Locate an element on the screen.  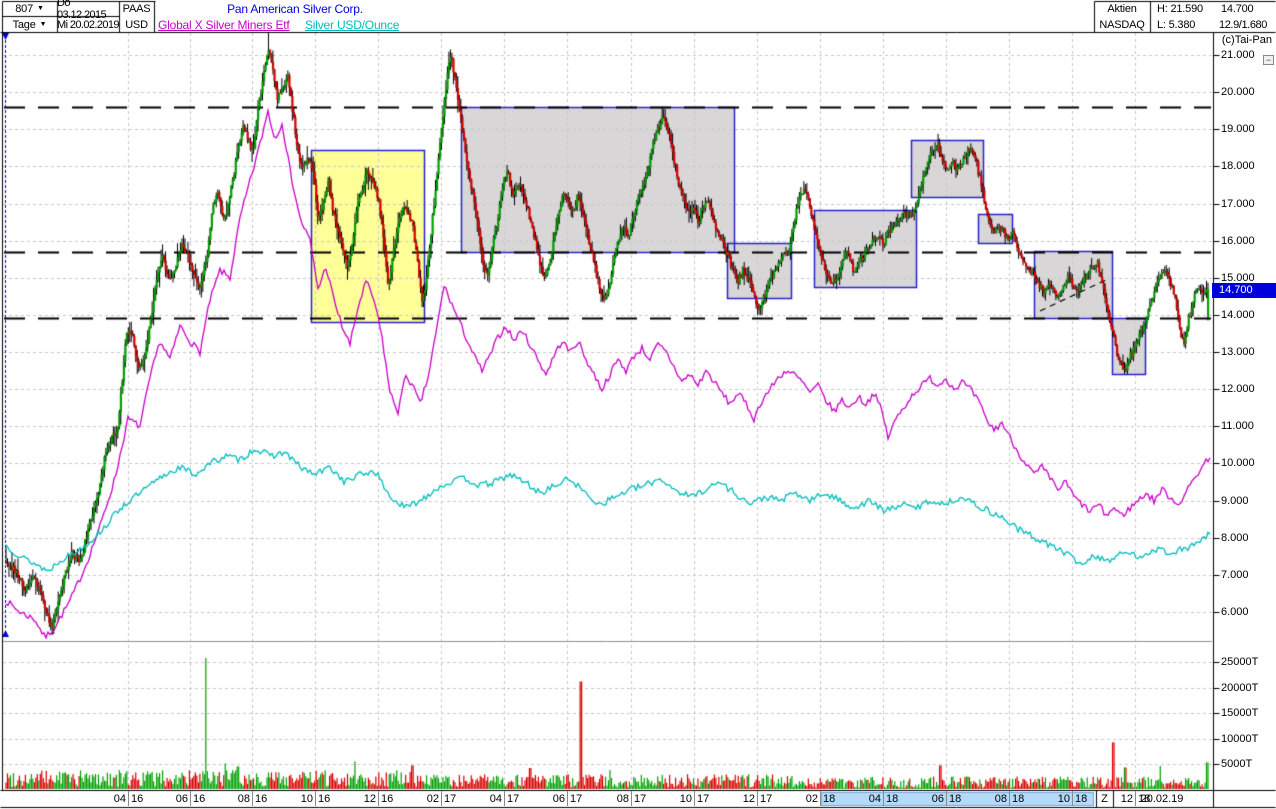
price-tick-label: 11.000 is located at coordinates (1237, 426).